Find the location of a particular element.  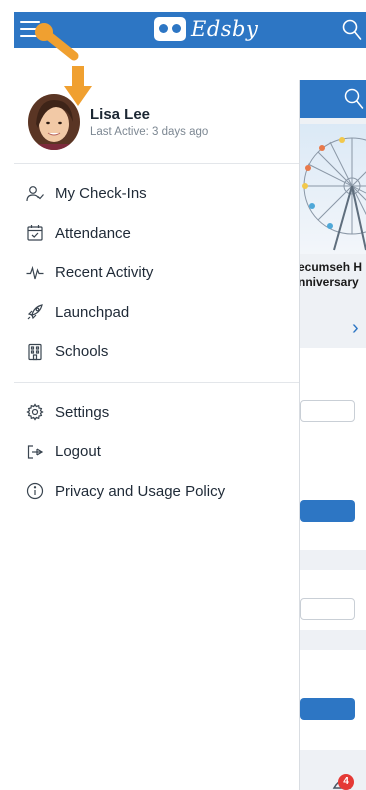

user-name: Lisa Lee is located at coordinates (120, 114).